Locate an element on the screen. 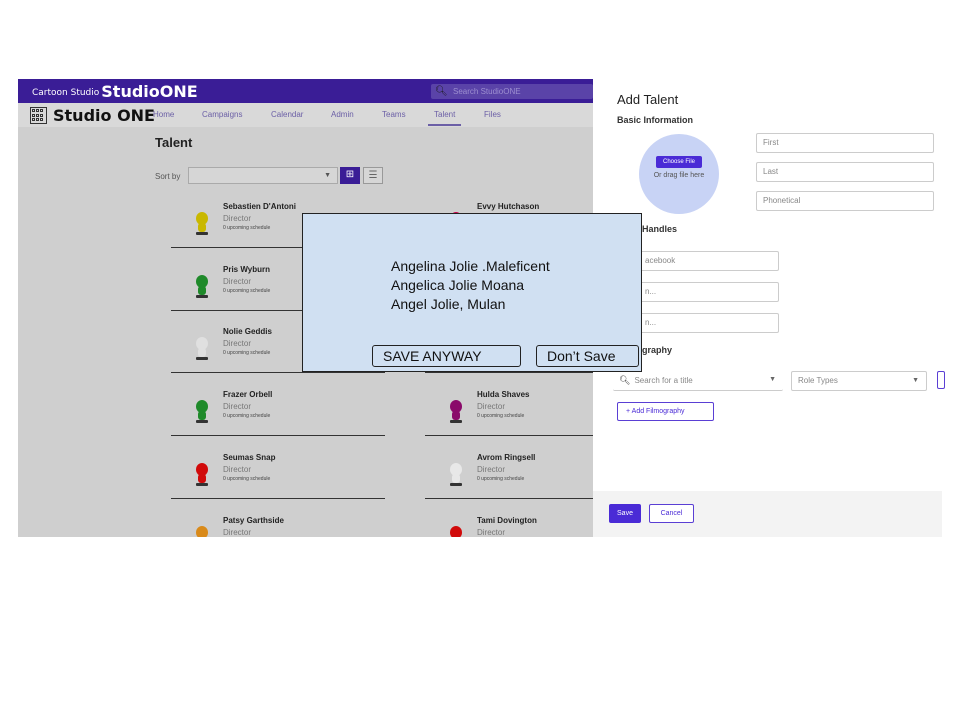 The height and width of the screenshot is (720, 960). talent-card: Frazer Orbell Director 0 upcoming schedule is located at coordinates (278, 411).